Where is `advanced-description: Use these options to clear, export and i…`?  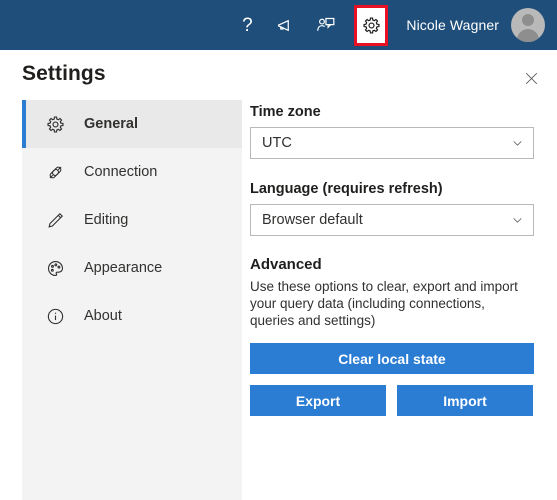 advanced-description: Use these options to clear, export and i… is located at coordinates (384, 303).